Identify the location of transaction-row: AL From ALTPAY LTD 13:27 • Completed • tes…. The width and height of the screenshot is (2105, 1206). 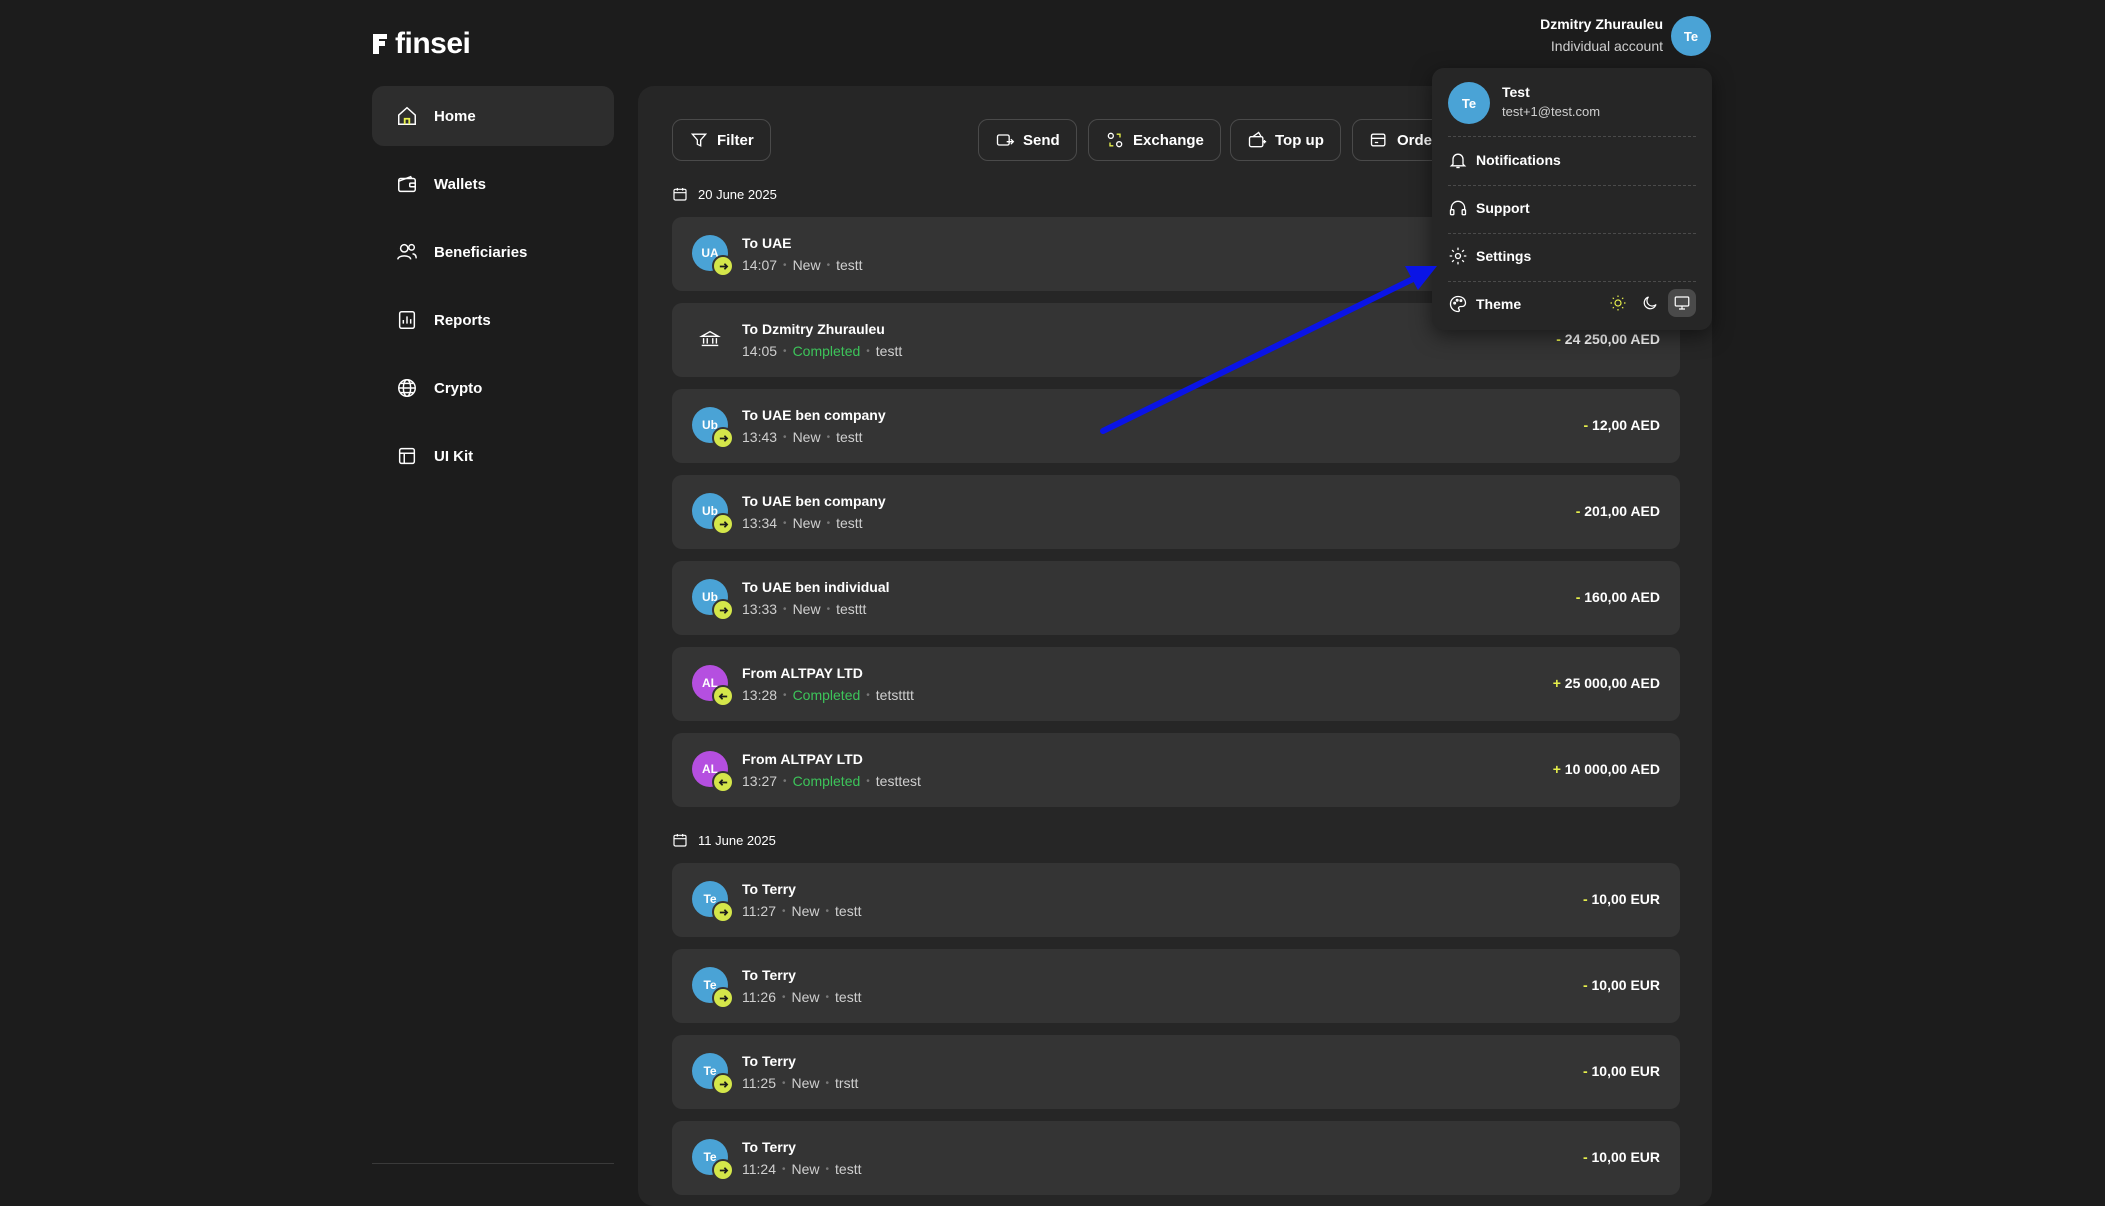
(1176, 770).